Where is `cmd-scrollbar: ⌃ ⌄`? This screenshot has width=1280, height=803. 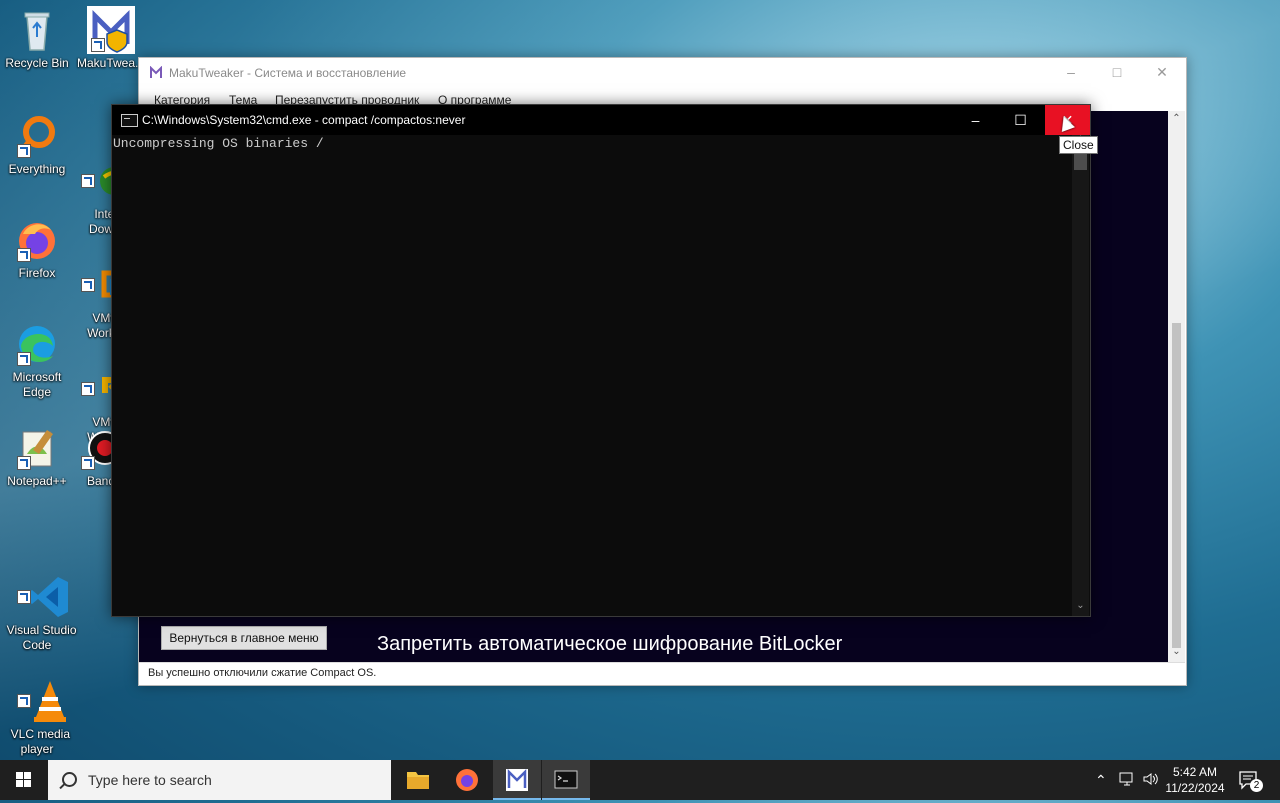 cmd-scrollbar: ⌃ ⌄ is located at coordinates (1080, 375).